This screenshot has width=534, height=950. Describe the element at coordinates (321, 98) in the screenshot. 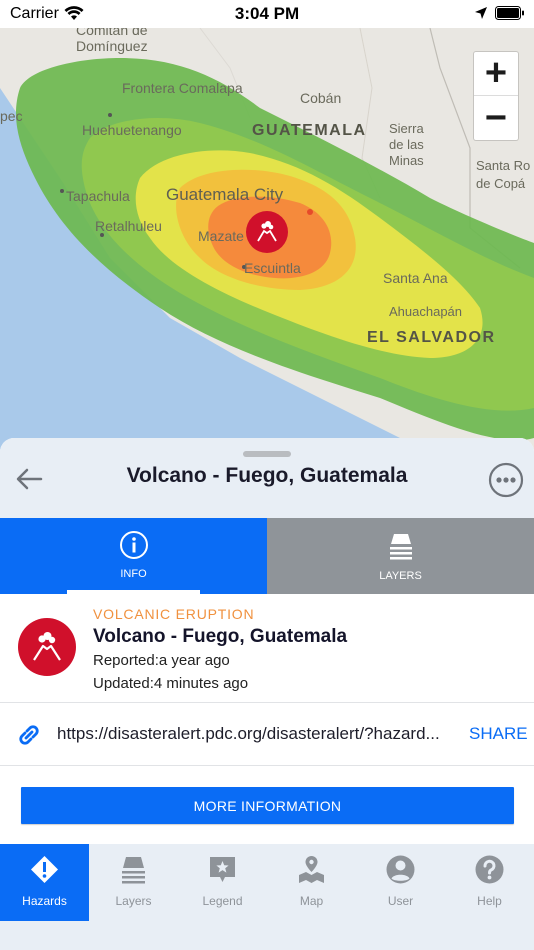

I see `map-label-coban: Cobán` at that location.